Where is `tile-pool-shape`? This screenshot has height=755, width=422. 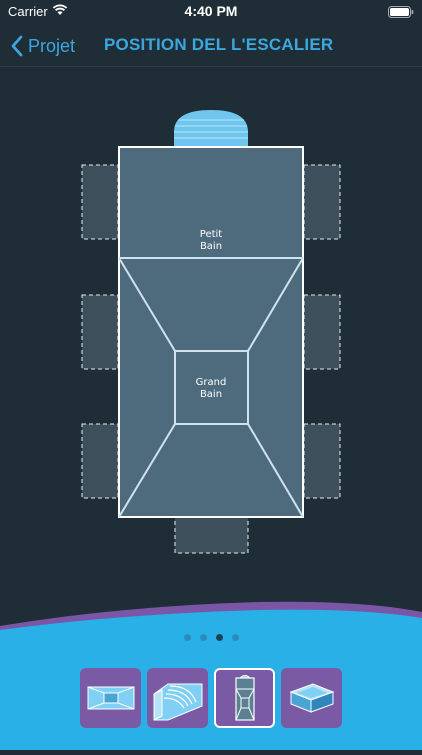
tile-pool-shape is located at coordinates (110, 698).